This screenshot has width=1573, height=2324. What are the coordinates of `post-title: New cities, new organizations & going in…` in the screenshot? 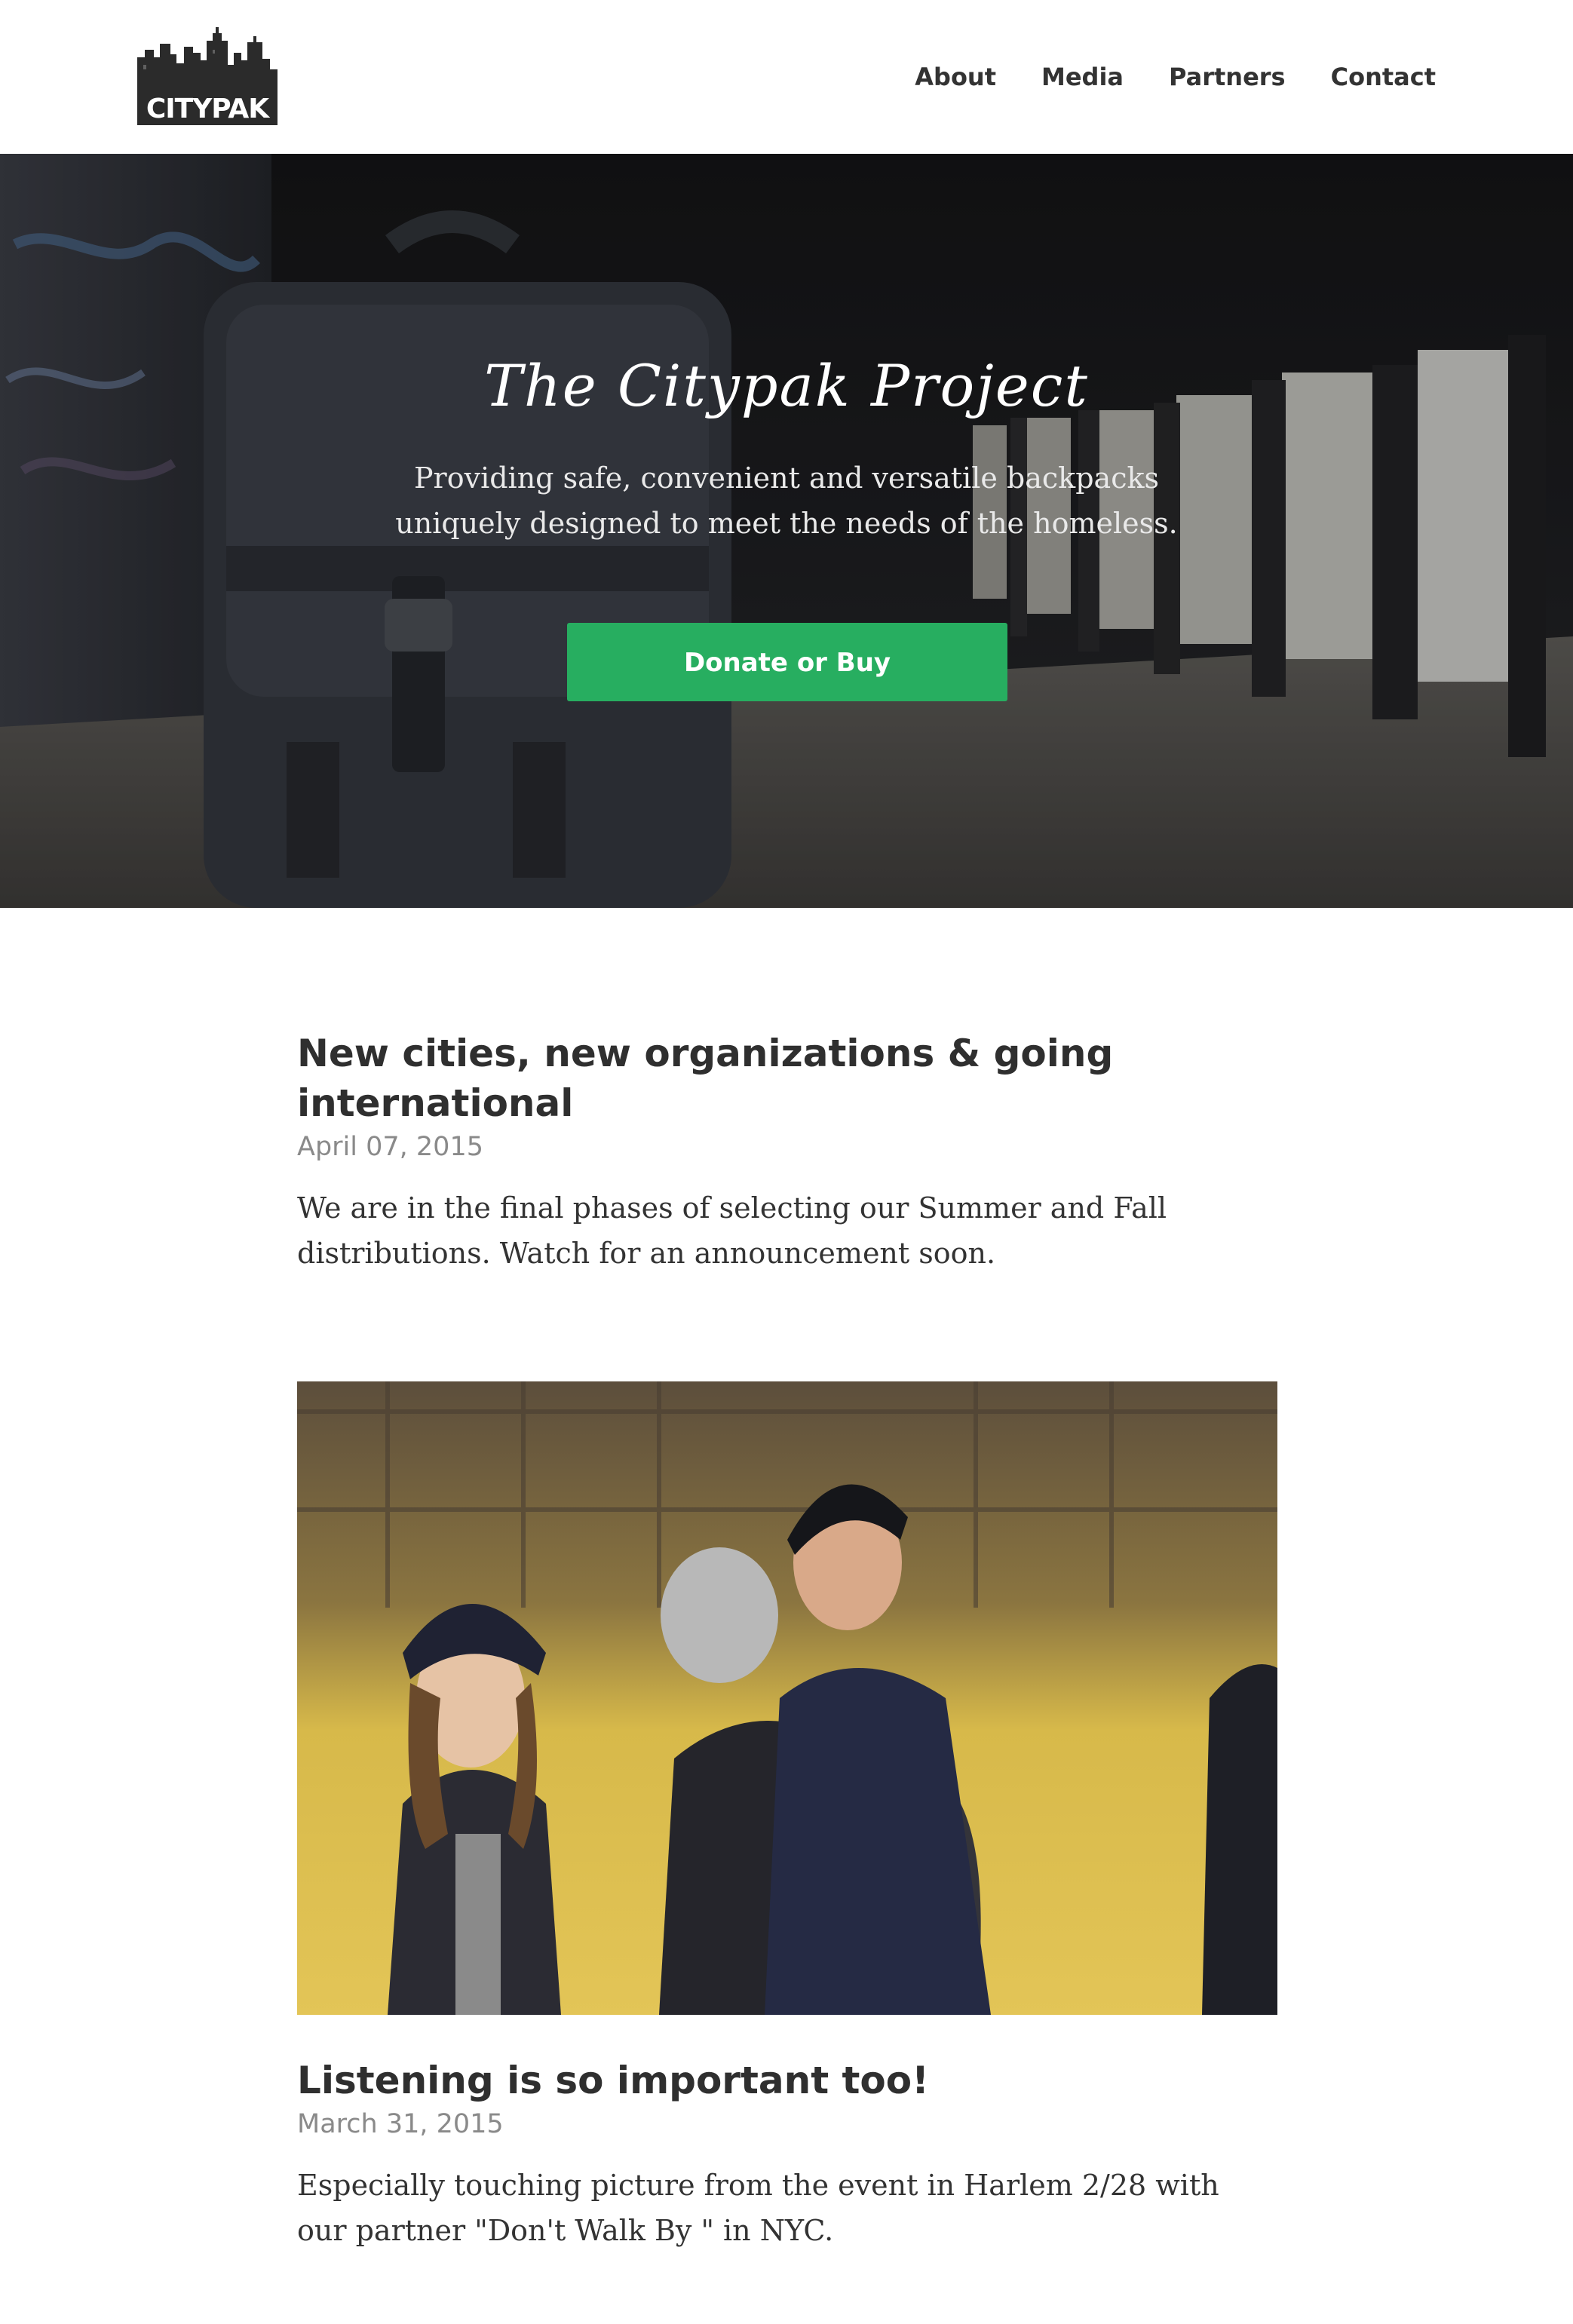 It's located at (787, 1079).